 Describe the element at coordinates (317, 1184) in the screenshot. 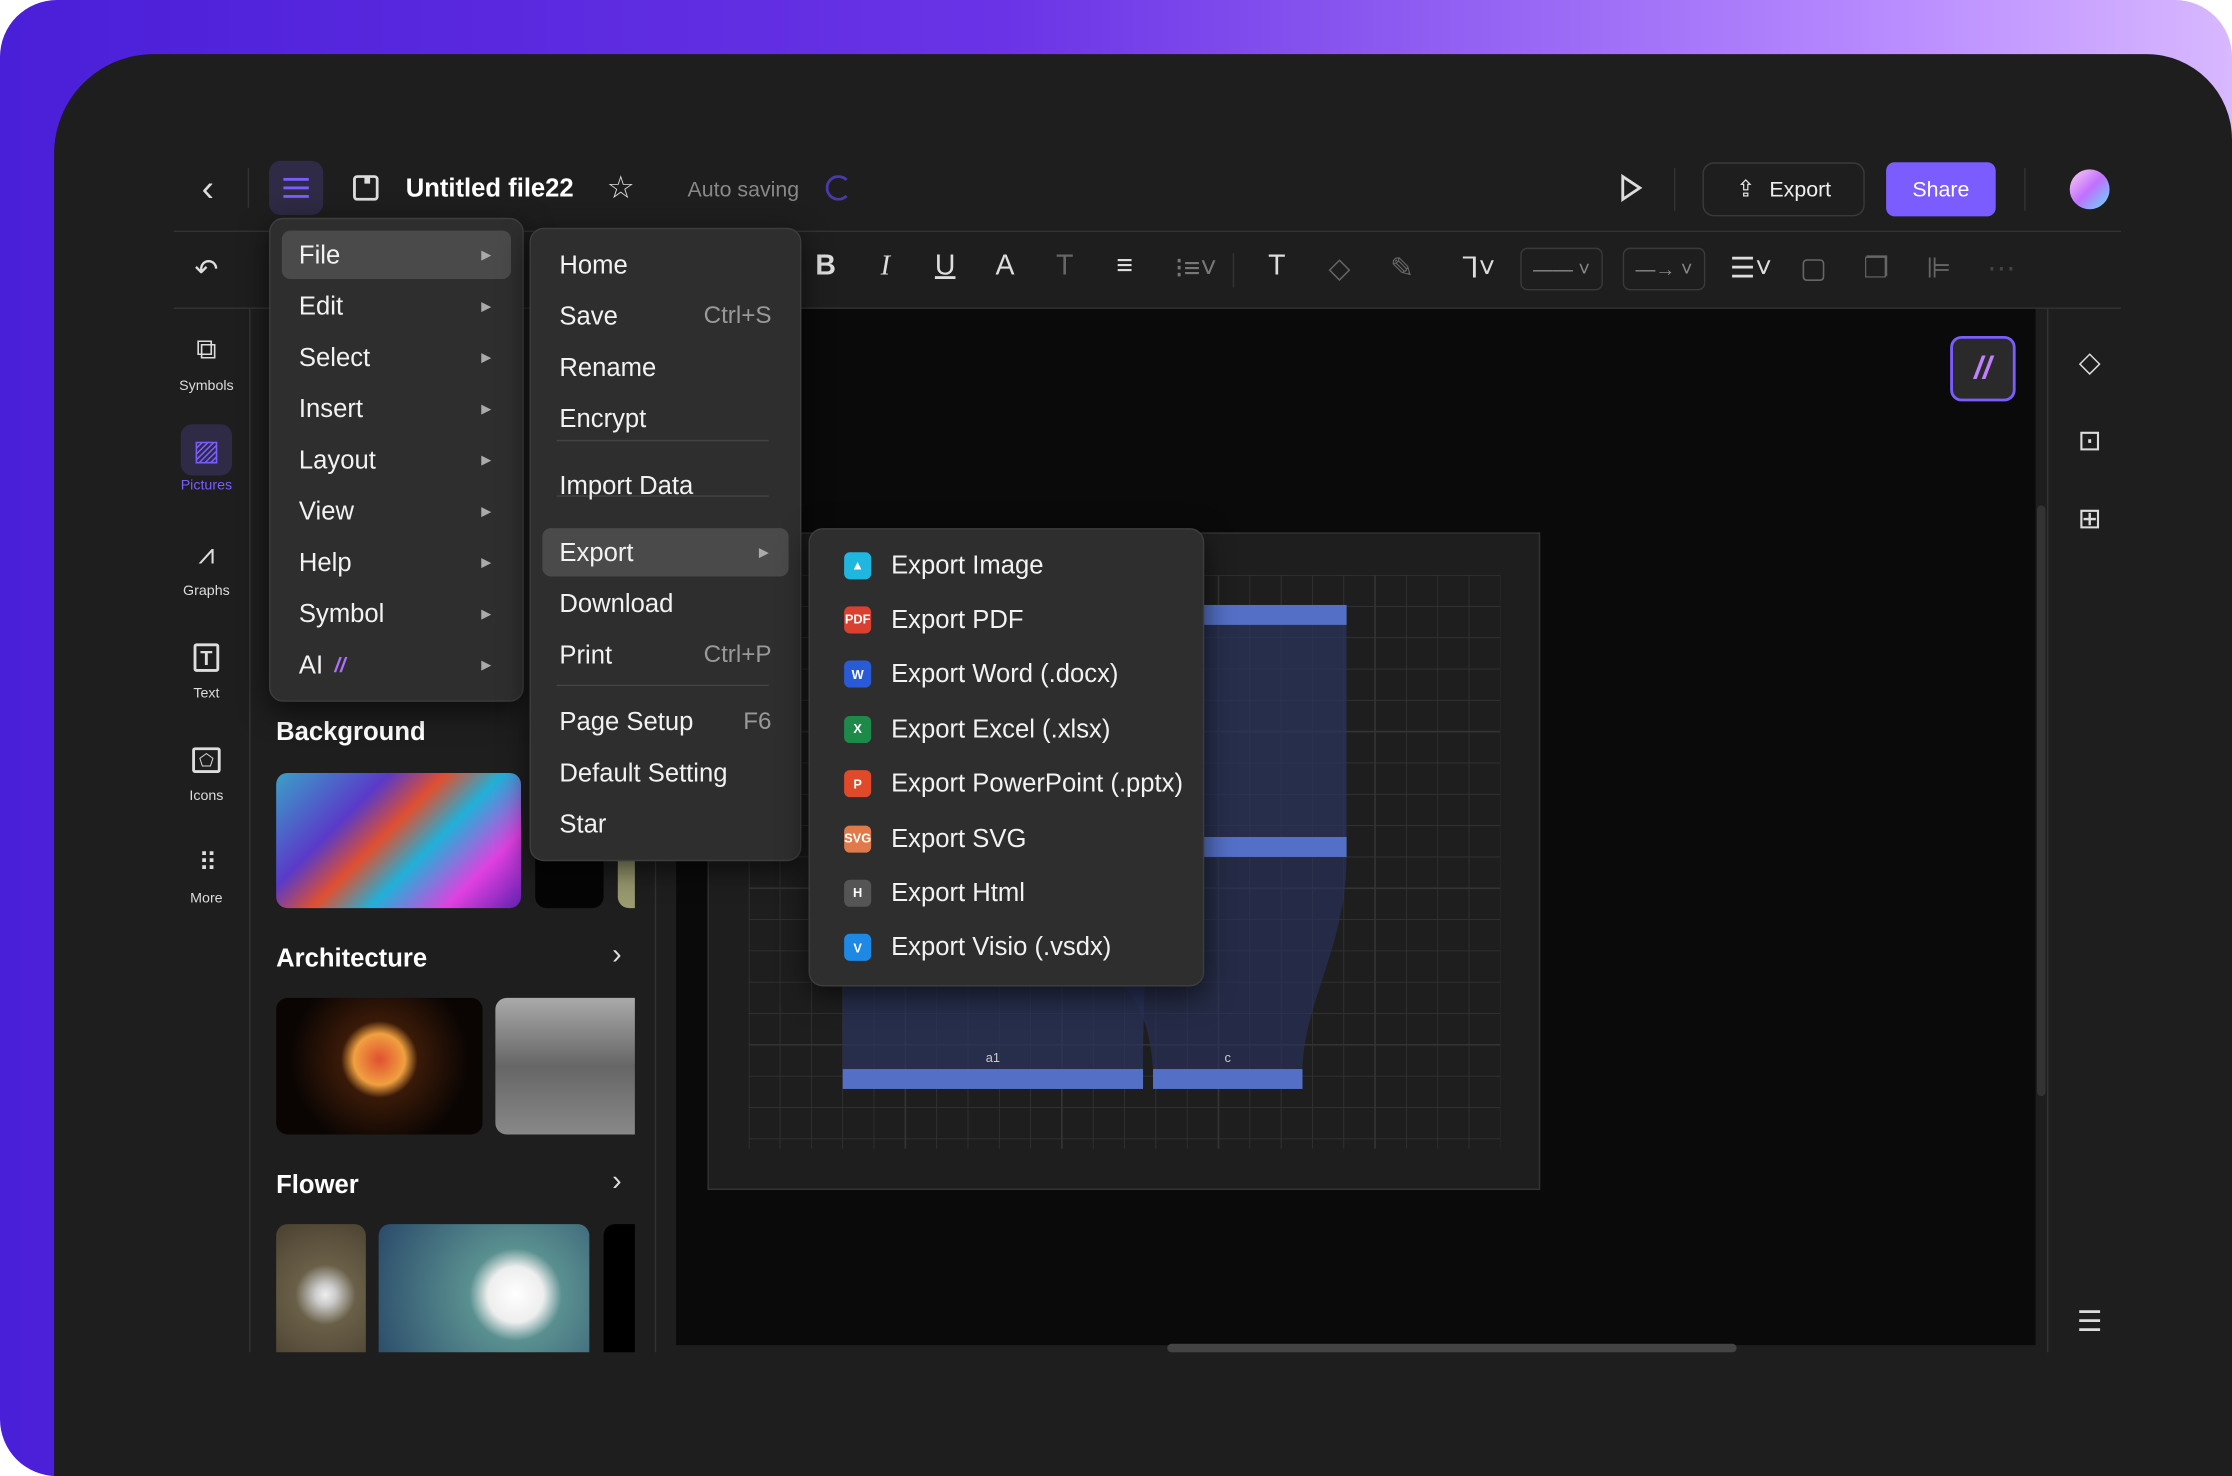

I see `section-title-flower: Flower` at that location.